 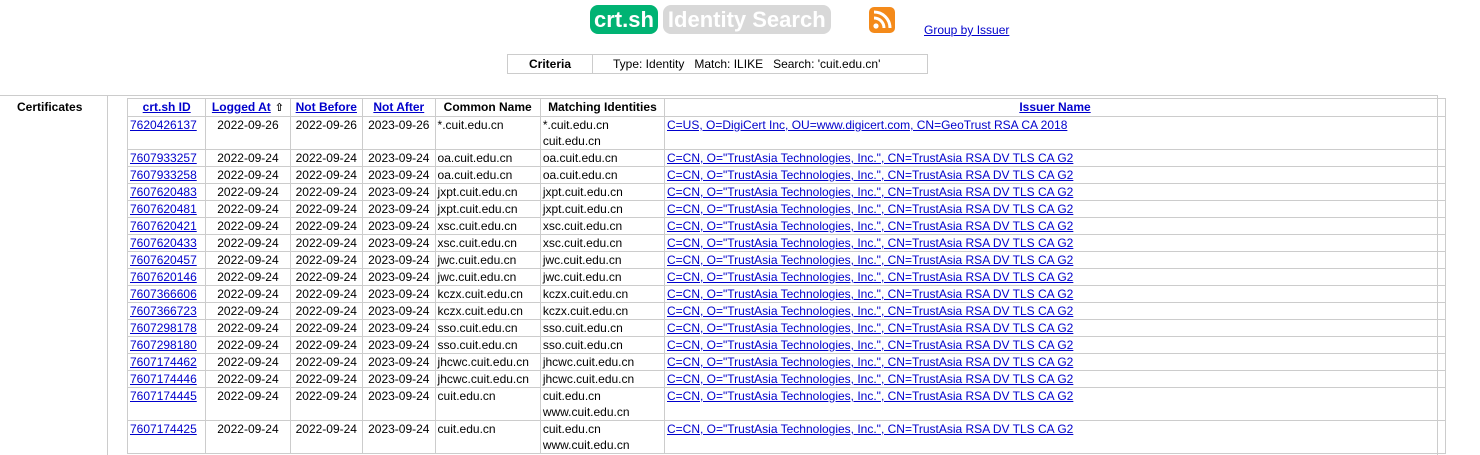 I want to click on cert-id-cell: 7607298178, so click(x=166, y=328).